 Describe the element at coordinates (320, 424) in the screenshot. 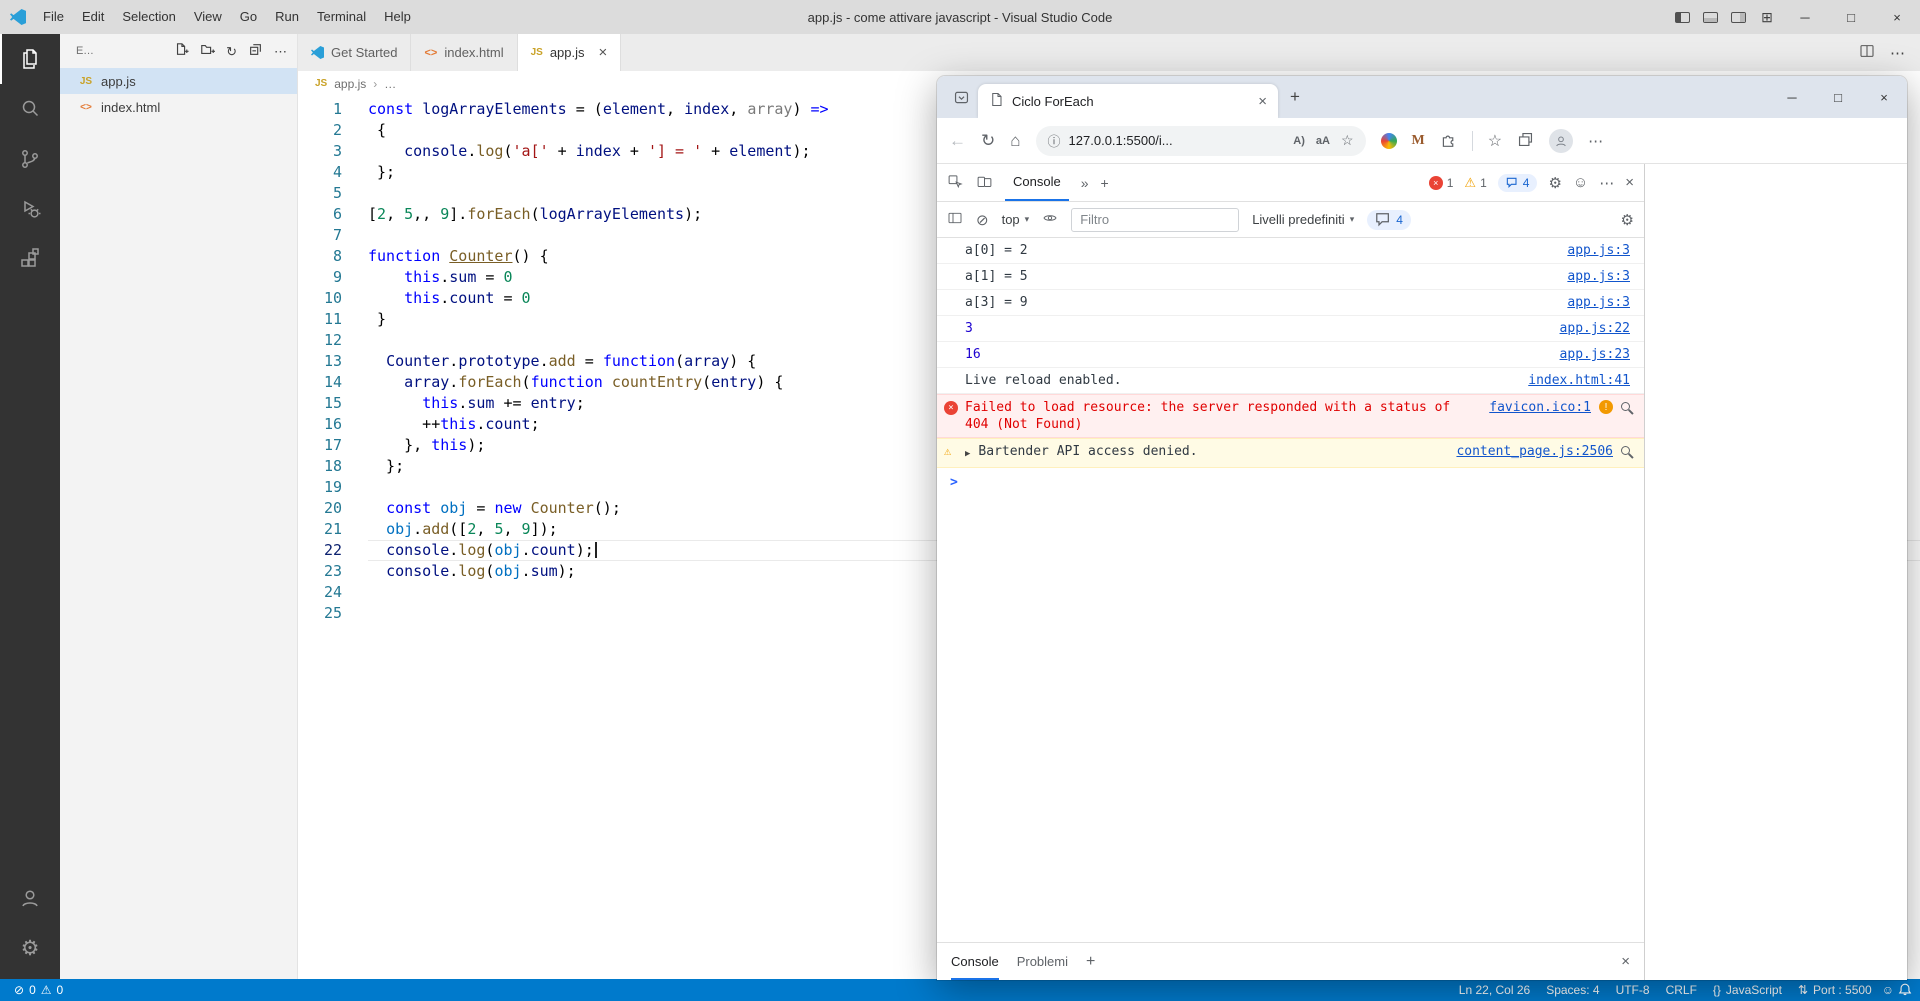

I see `line-number: 16` at that location.